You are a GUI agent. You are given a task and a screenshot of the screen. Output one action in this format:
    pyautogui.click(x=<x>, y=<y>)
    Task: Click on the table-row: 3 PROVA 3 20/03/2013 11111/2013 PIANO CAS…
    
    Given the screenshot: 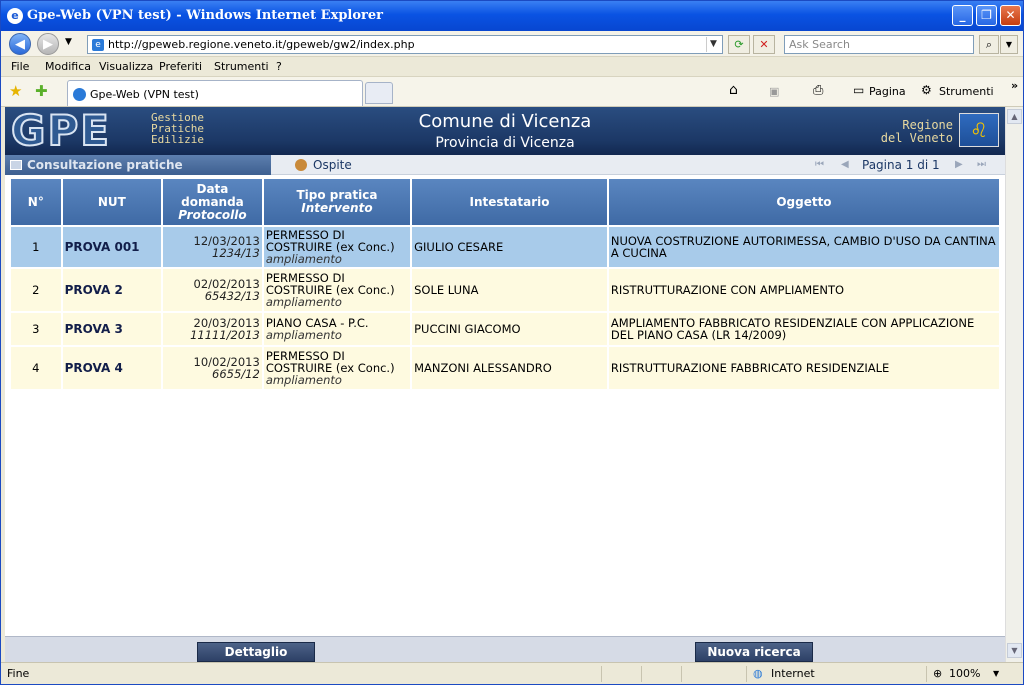 What is the action you would take?
    pyautogui.click(x=505, y=329)
    